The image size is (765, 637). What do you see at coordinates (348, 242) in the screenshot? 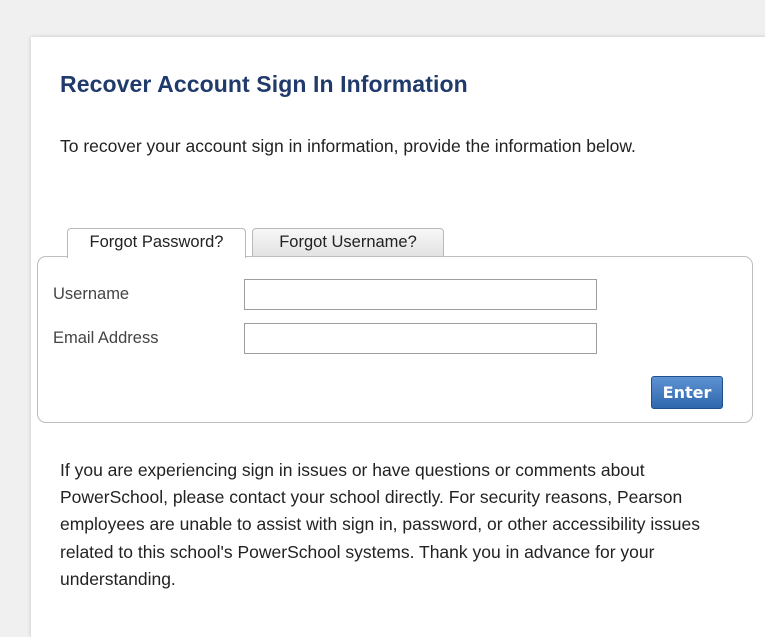
I see `tab-forgot-username: Forgot Username?` at bounding box center [348, 242].